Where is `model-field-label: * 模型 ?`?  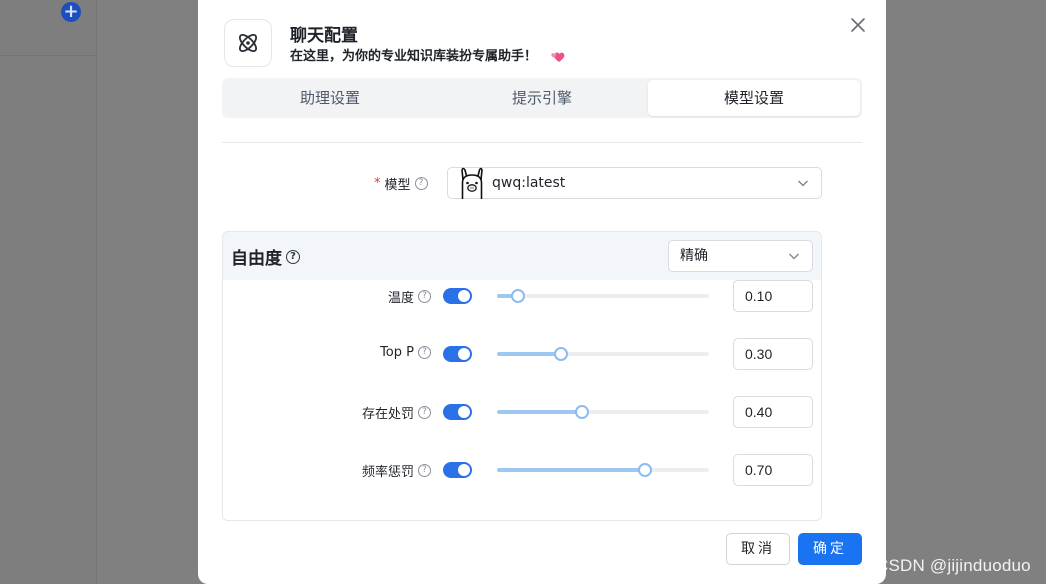 model-field-label: * 模型 ? is located at coordinates (401, 183).